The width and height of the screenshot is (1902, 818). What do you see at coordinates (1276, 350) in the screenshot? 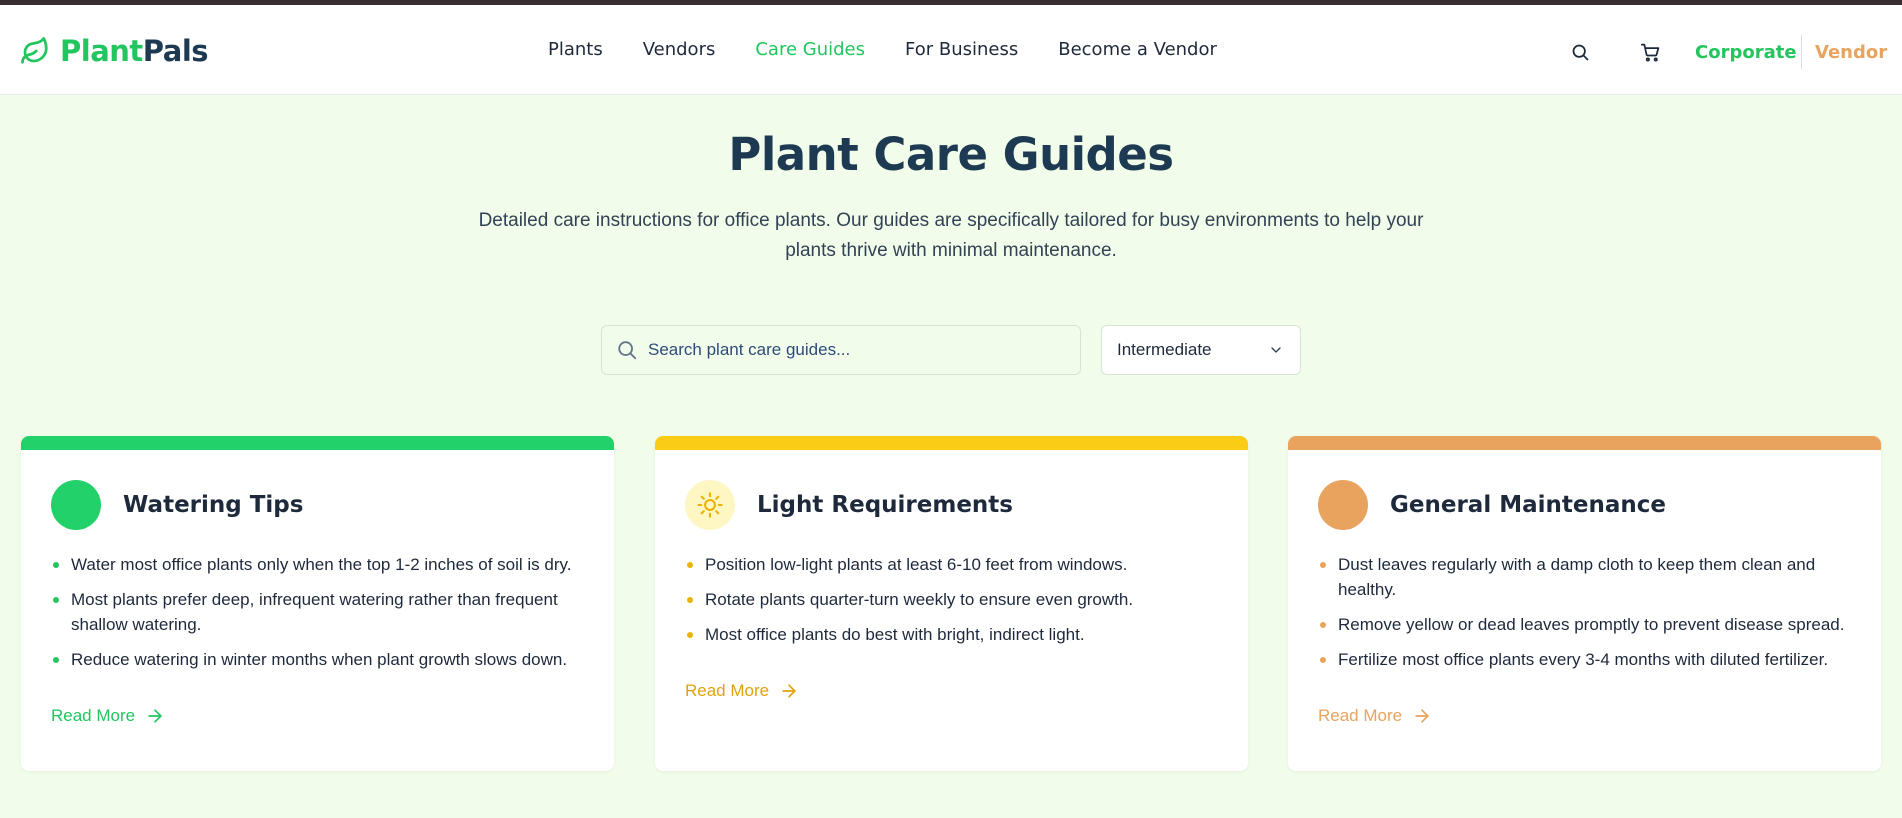
I see `chevron-down-icon` at bounding box center [1276, 350].